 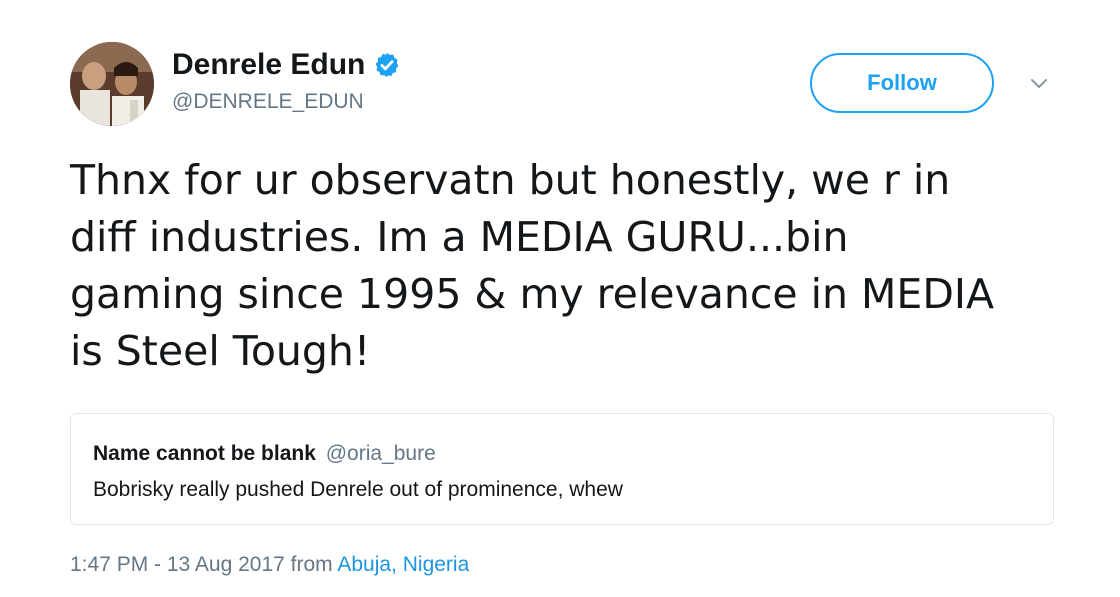 What do you see at coordinates (459, 237) in the screenshot?
I see `tweet-text-line: diff industries. Im a MEDIA GURU...bin` at bounding box center [459, 237].